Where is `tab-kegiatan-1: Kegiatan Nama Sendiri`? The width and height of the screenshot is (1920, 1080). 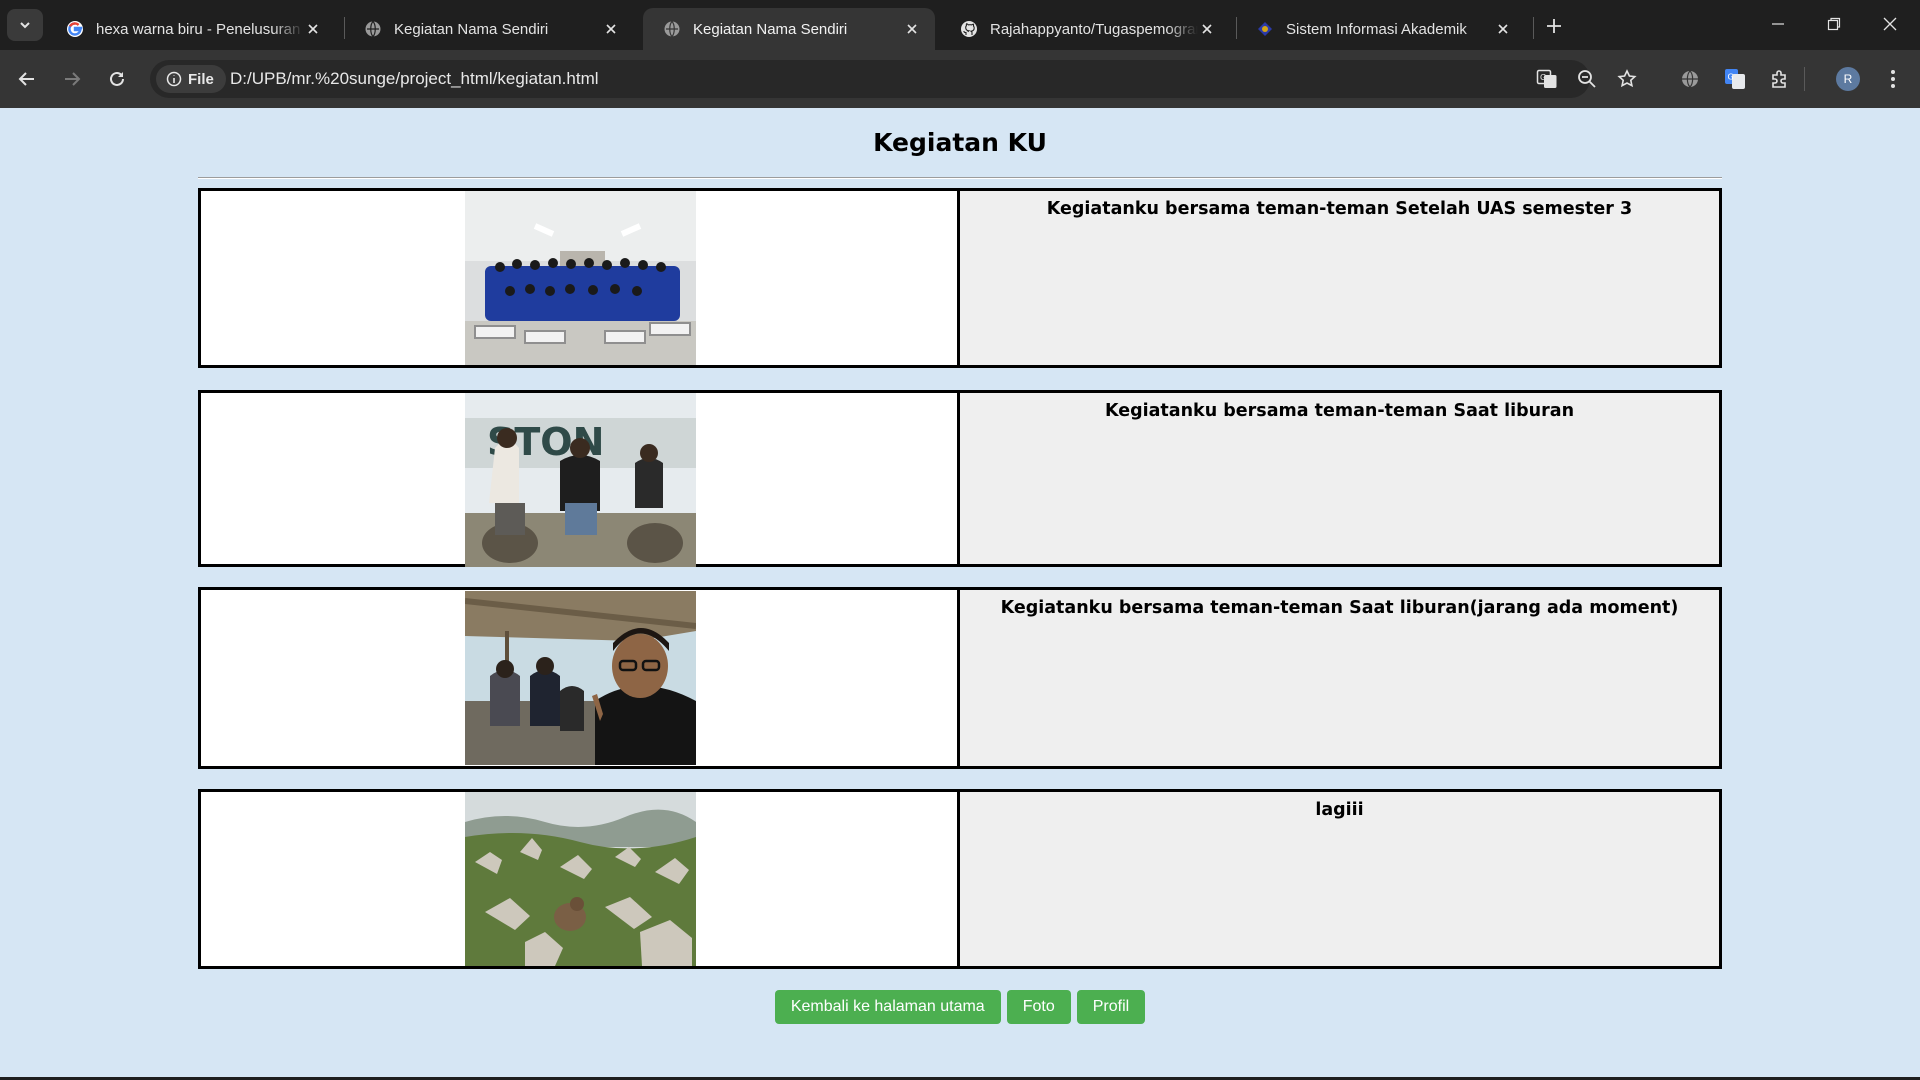
tab-kegiatan-1: Kegiatan Nama Sendiri is located at coordinates (489, 29).